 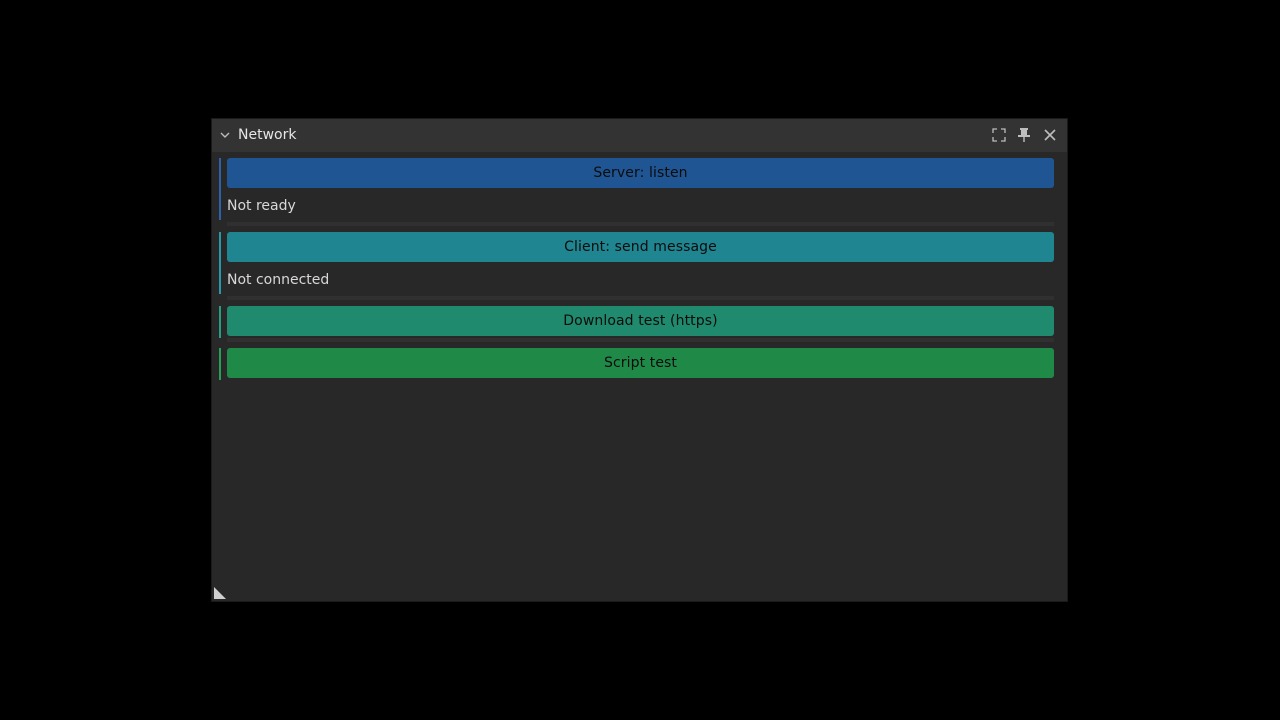 What do you see at coordinates (220, 322) in the screenshot?
I see `download-section-accent` at bounding box center [220, 322].